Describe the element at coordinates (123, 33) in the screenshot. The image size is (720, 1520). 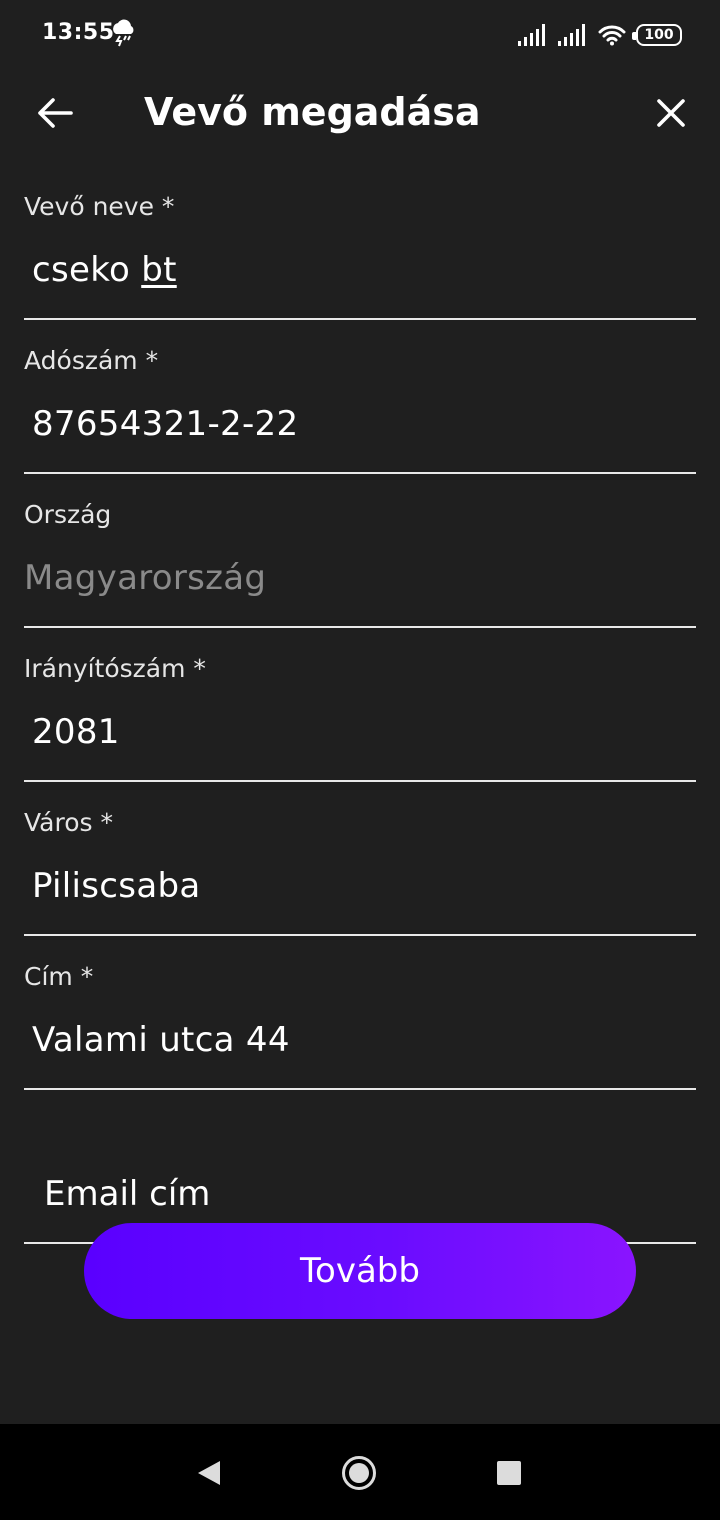
I see `storm-cloud-icon` at that location.